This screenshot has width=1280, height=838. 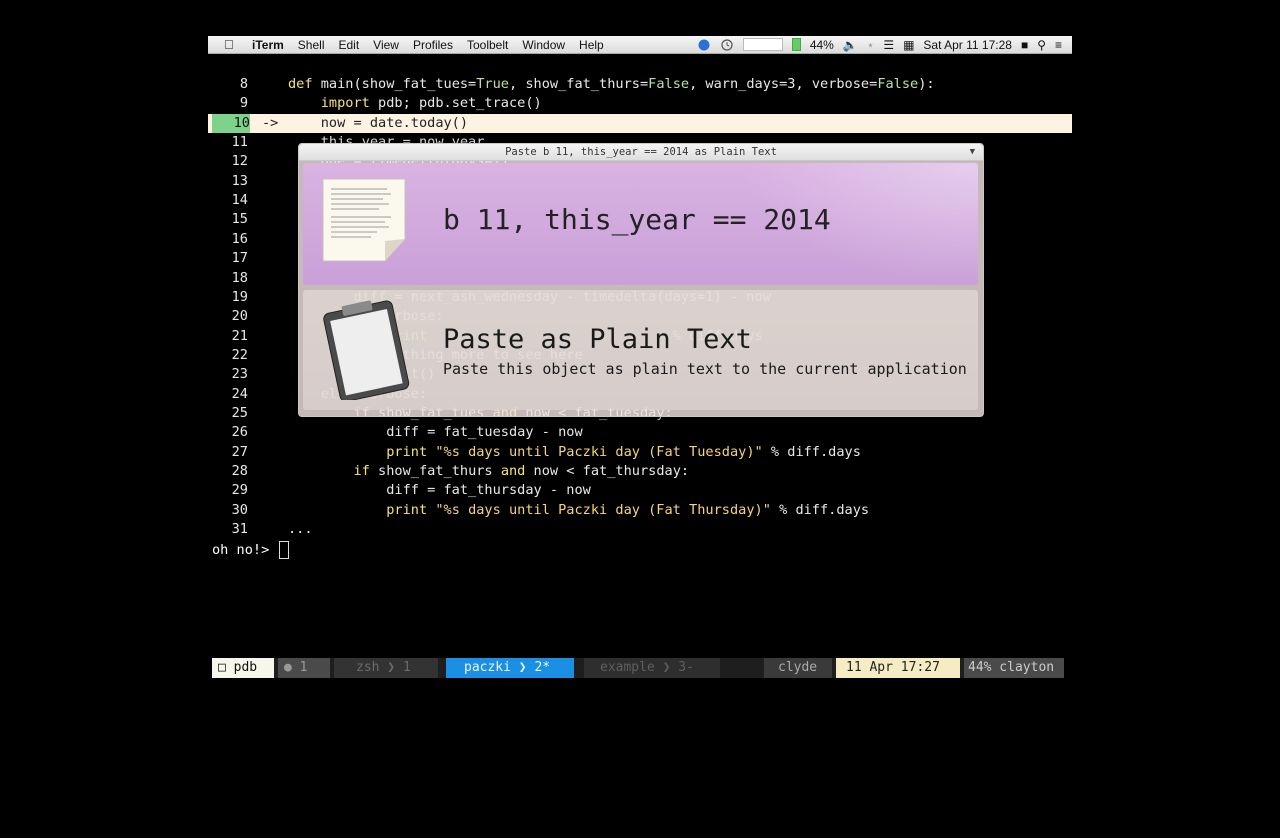 What do you see at coordinates (239, 471) in the screenshot?
I see `line-number: 28` at bounding box center [239, 471].